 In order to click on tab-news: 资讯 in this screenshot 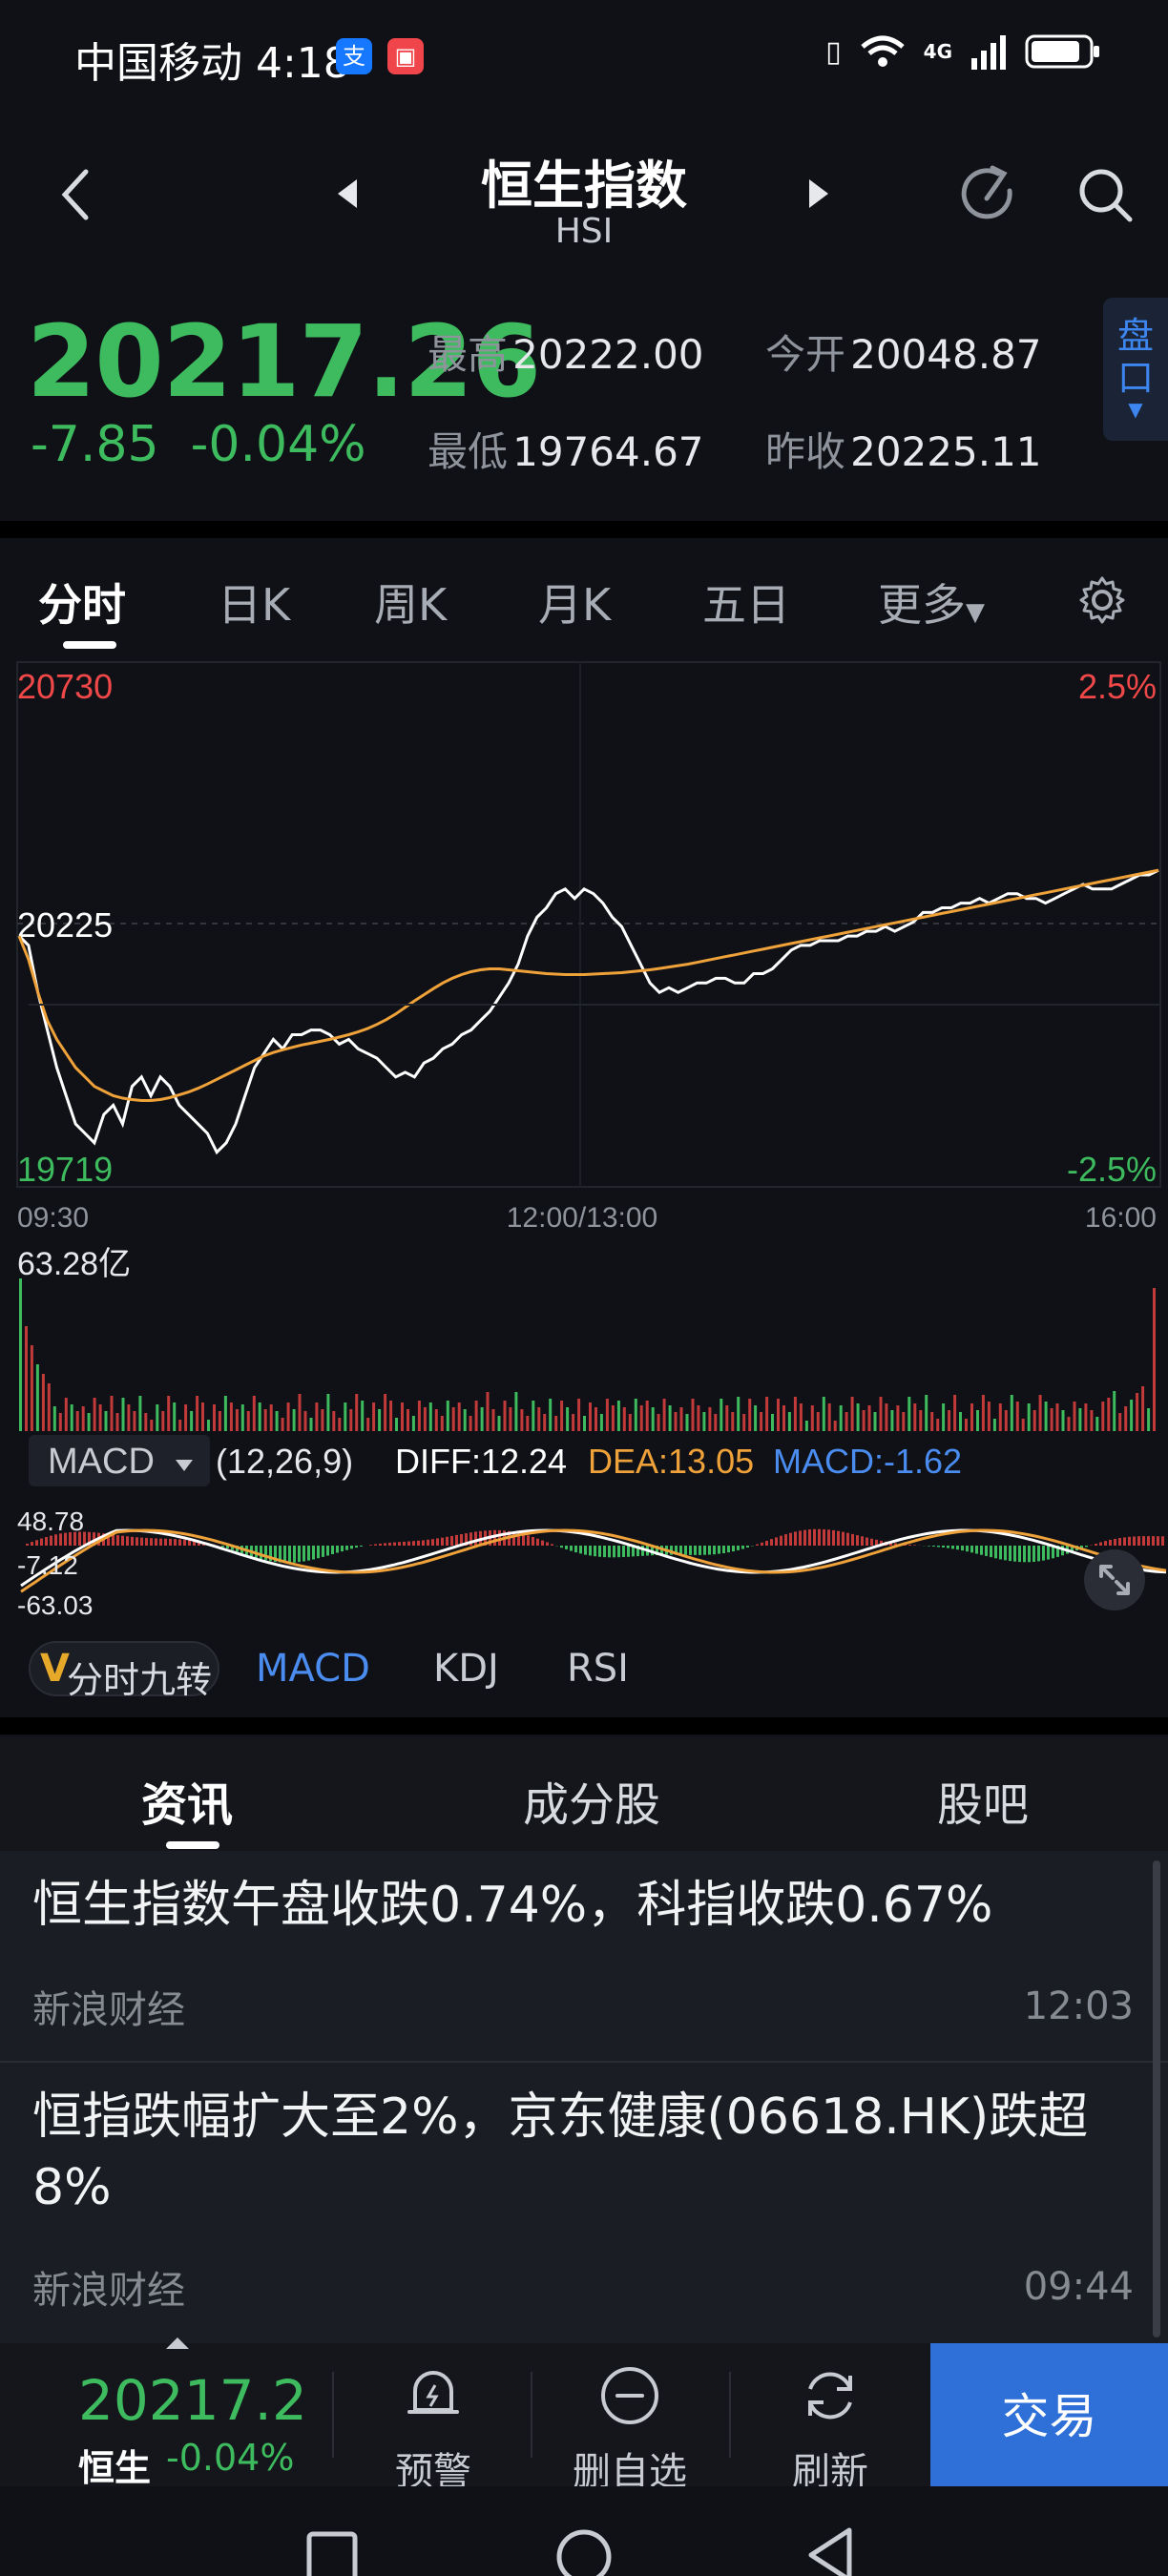, I will do `click(187, 1800)`.